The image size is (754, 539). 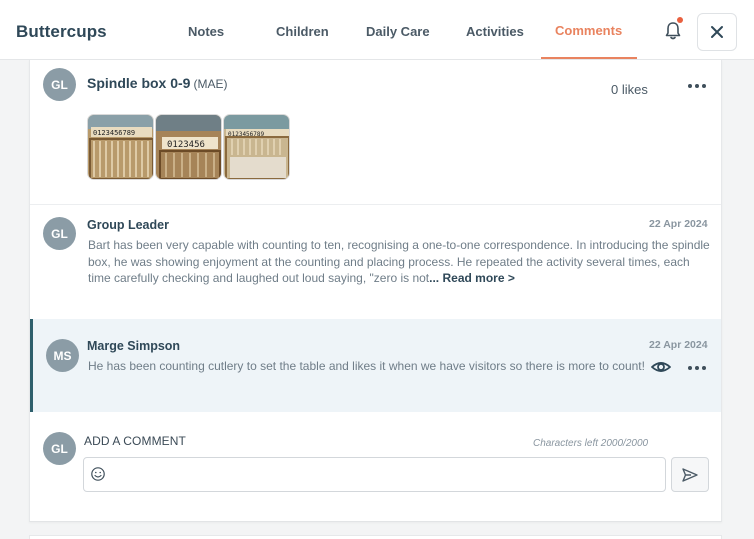 What do you see at coordinates (62, 355) in the screenshot?
I see `avatar: MS` at bounding box center [62, 355].